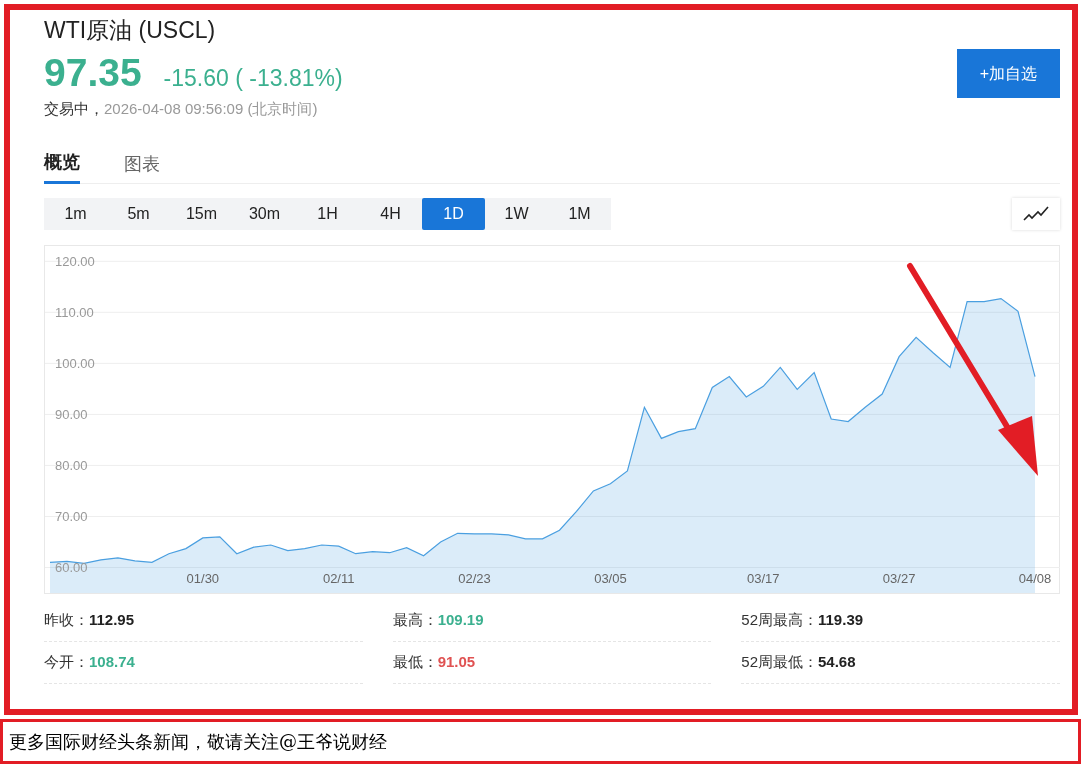 This screenshot has height=764, width=1081. Describe the element at coordinates (71, 567) in the screenshot. I see `y-axis-label: 60.00` at that location.